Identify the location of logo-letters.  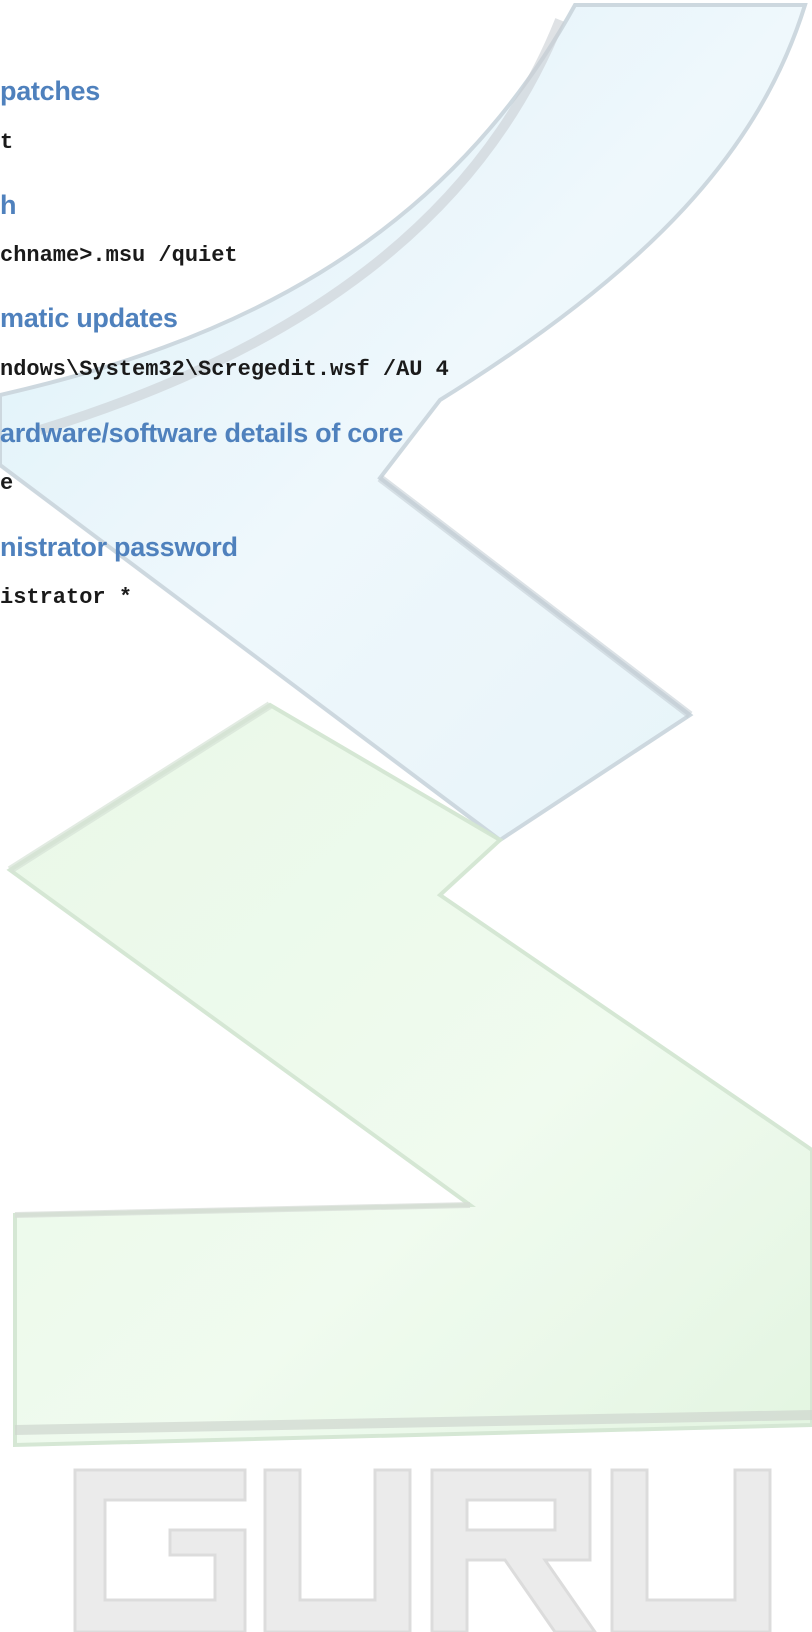
(422, 1550).